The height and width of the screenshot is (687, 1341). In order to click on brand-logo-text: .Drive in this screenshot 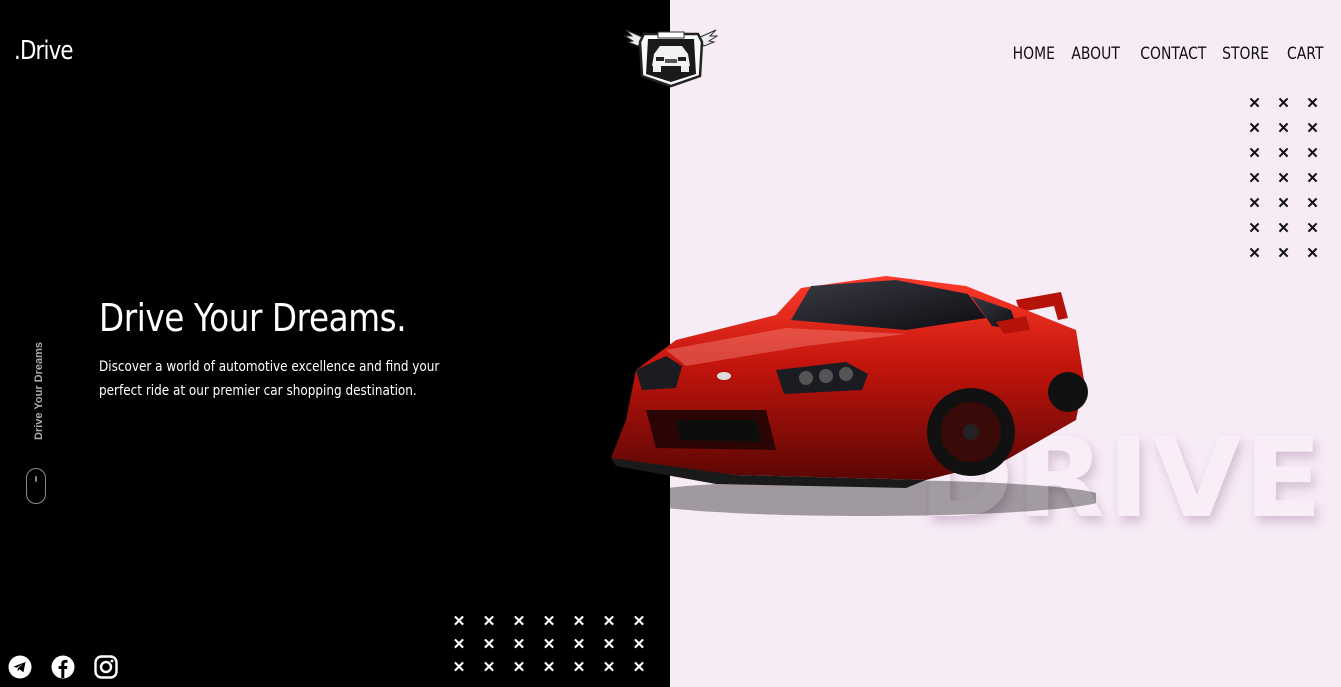, I will do `click(44, 51)`.